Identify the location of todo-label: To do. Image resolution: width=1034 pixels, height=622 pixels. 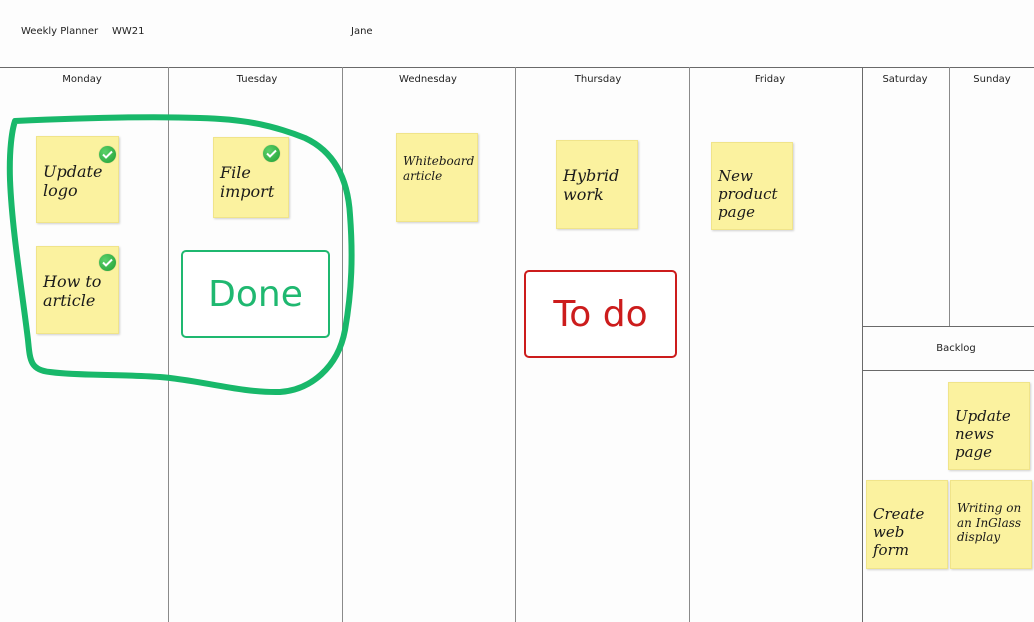
(600, 314).